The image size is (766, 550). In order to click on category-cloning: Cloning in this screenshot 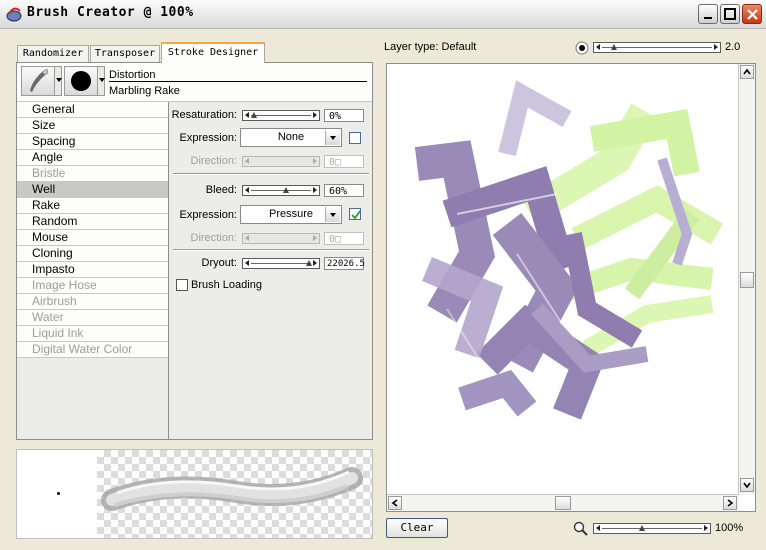, I will do `click(92, 254)`.